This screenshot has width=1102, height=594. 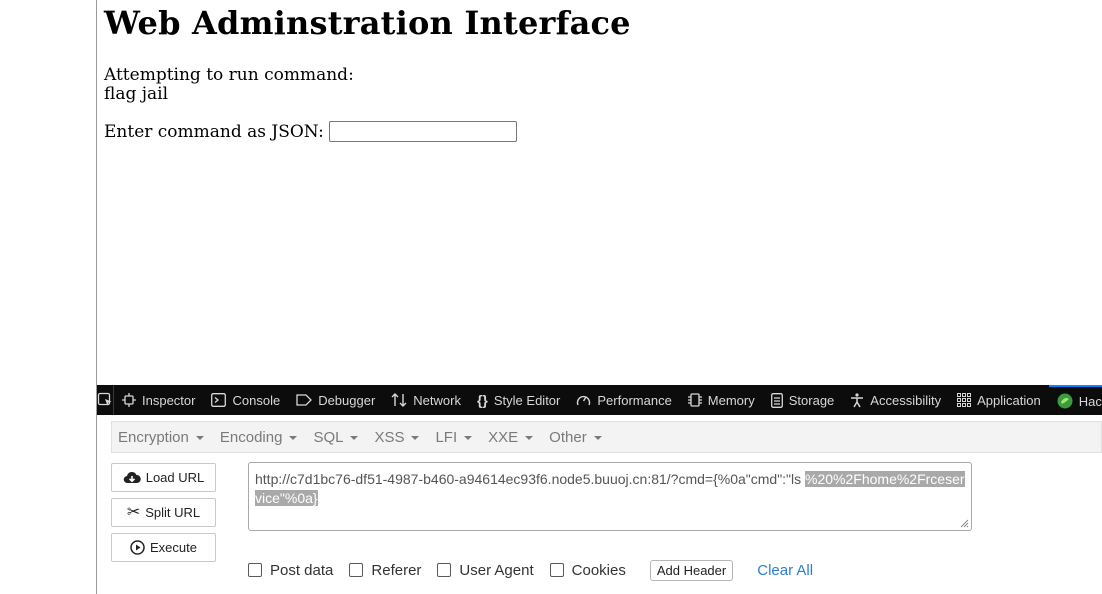 I want to click on cloud-download-icon, so click(x=132, y=477).